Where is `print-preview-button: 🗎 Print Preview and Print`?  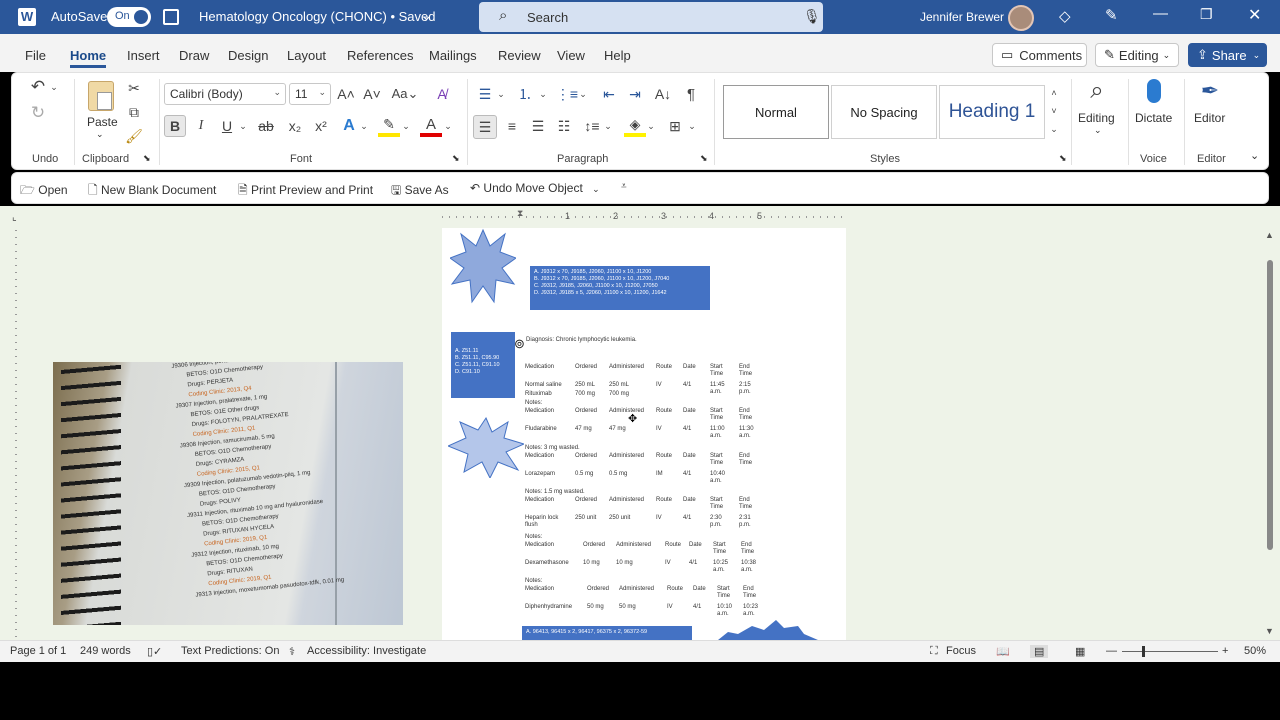 print-preview-button: 🗎 Print Preview and Print is located at coordinates (305, 191).